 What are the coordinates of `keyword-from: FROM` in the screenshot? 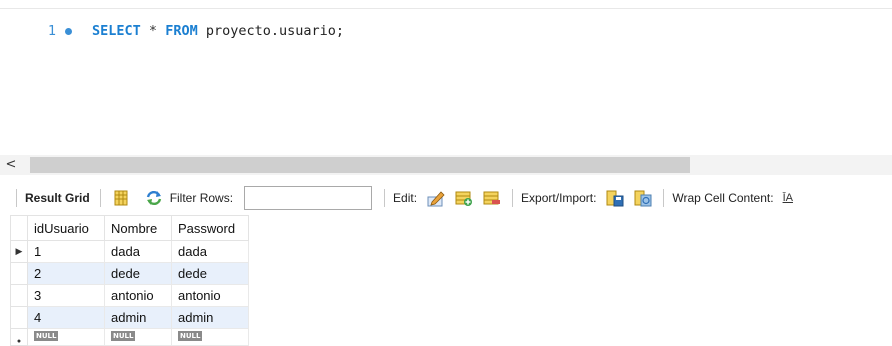 It's located at (181, 31).